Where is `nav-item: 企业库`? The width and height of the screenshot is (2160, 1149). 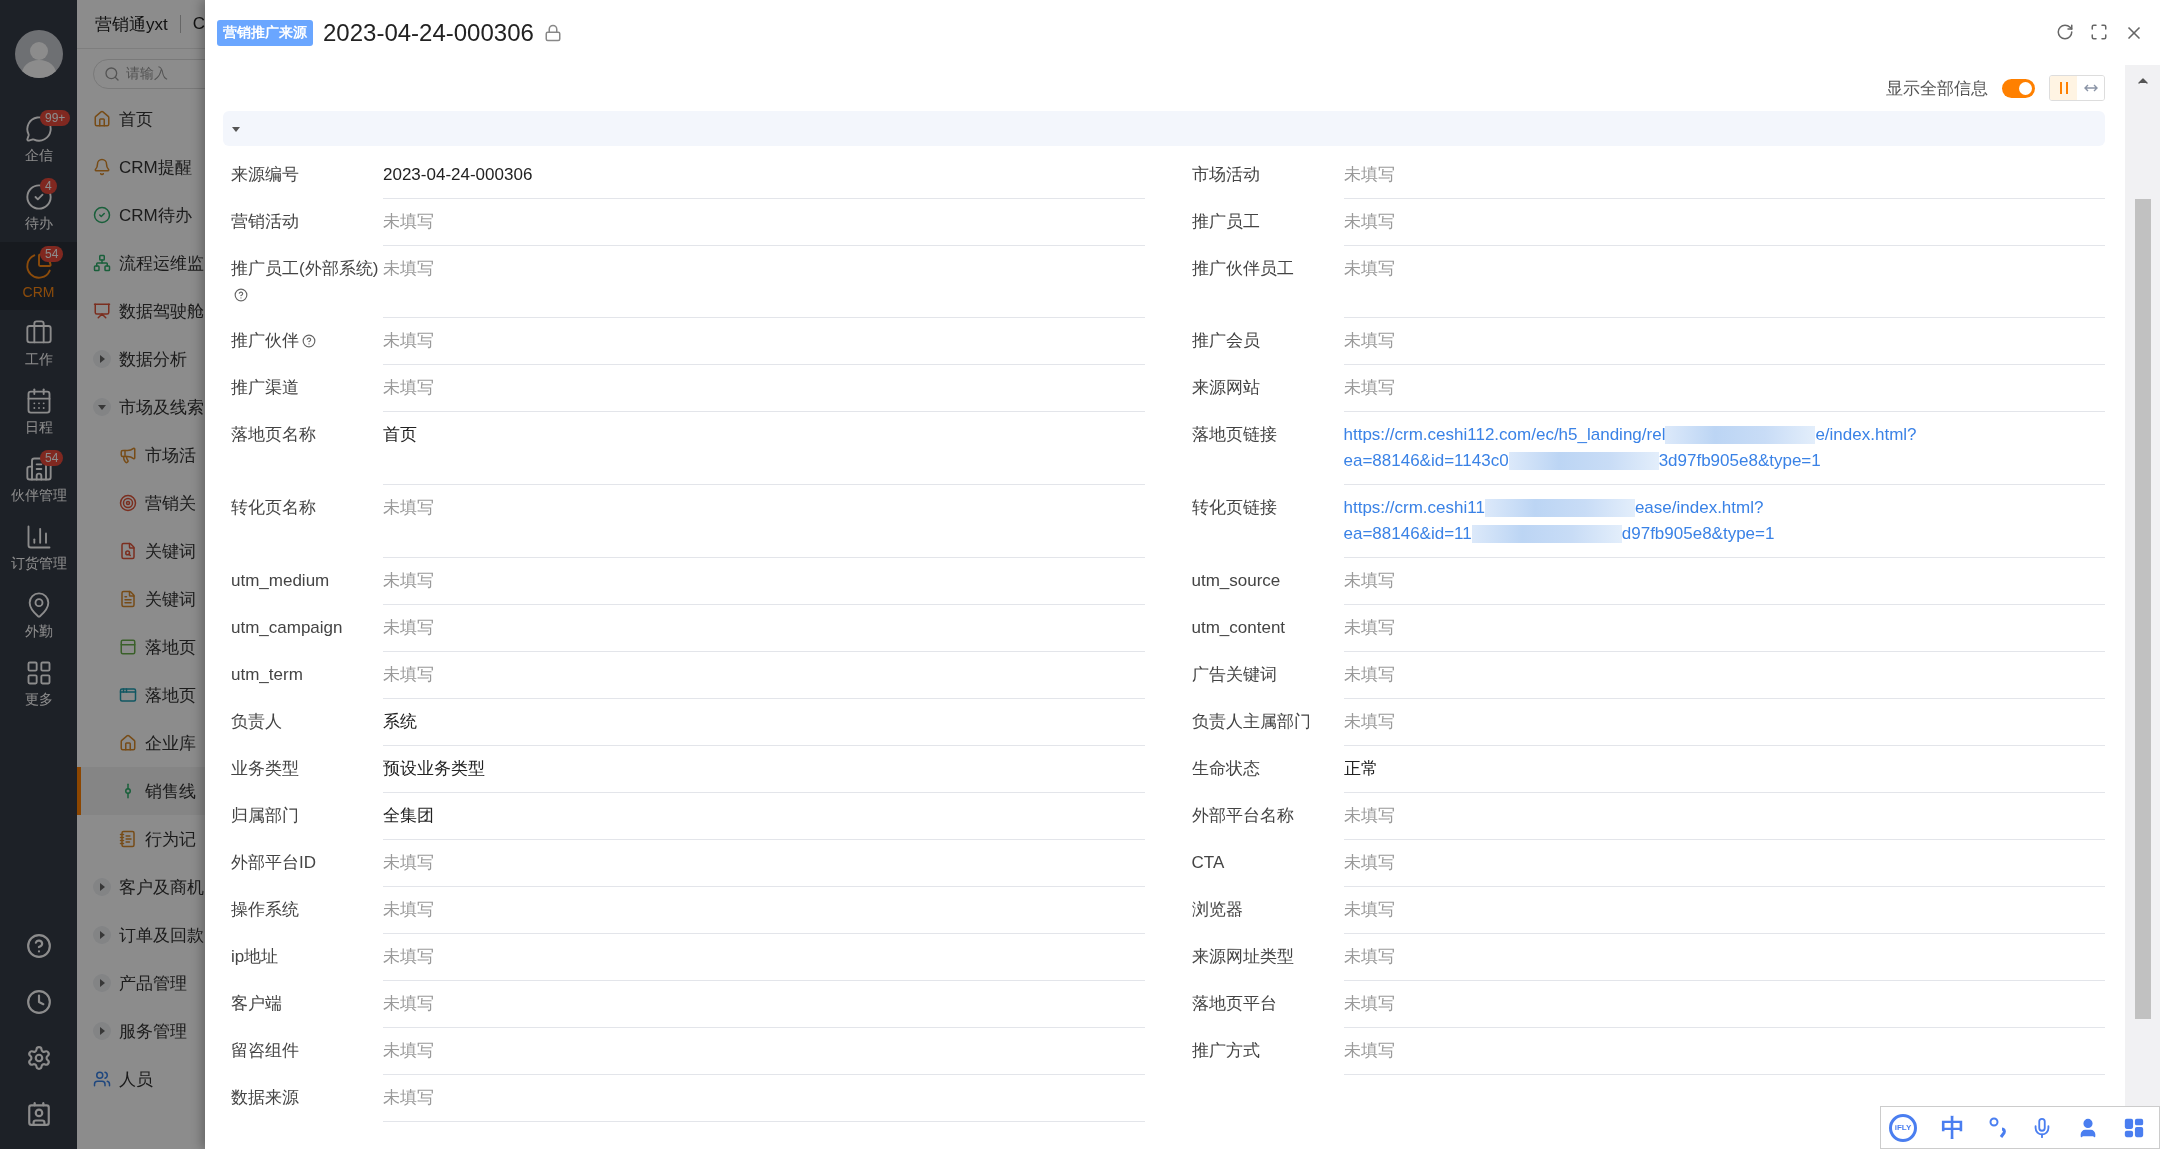
nav-item: 企业库 is located at coordinates (141, 743).